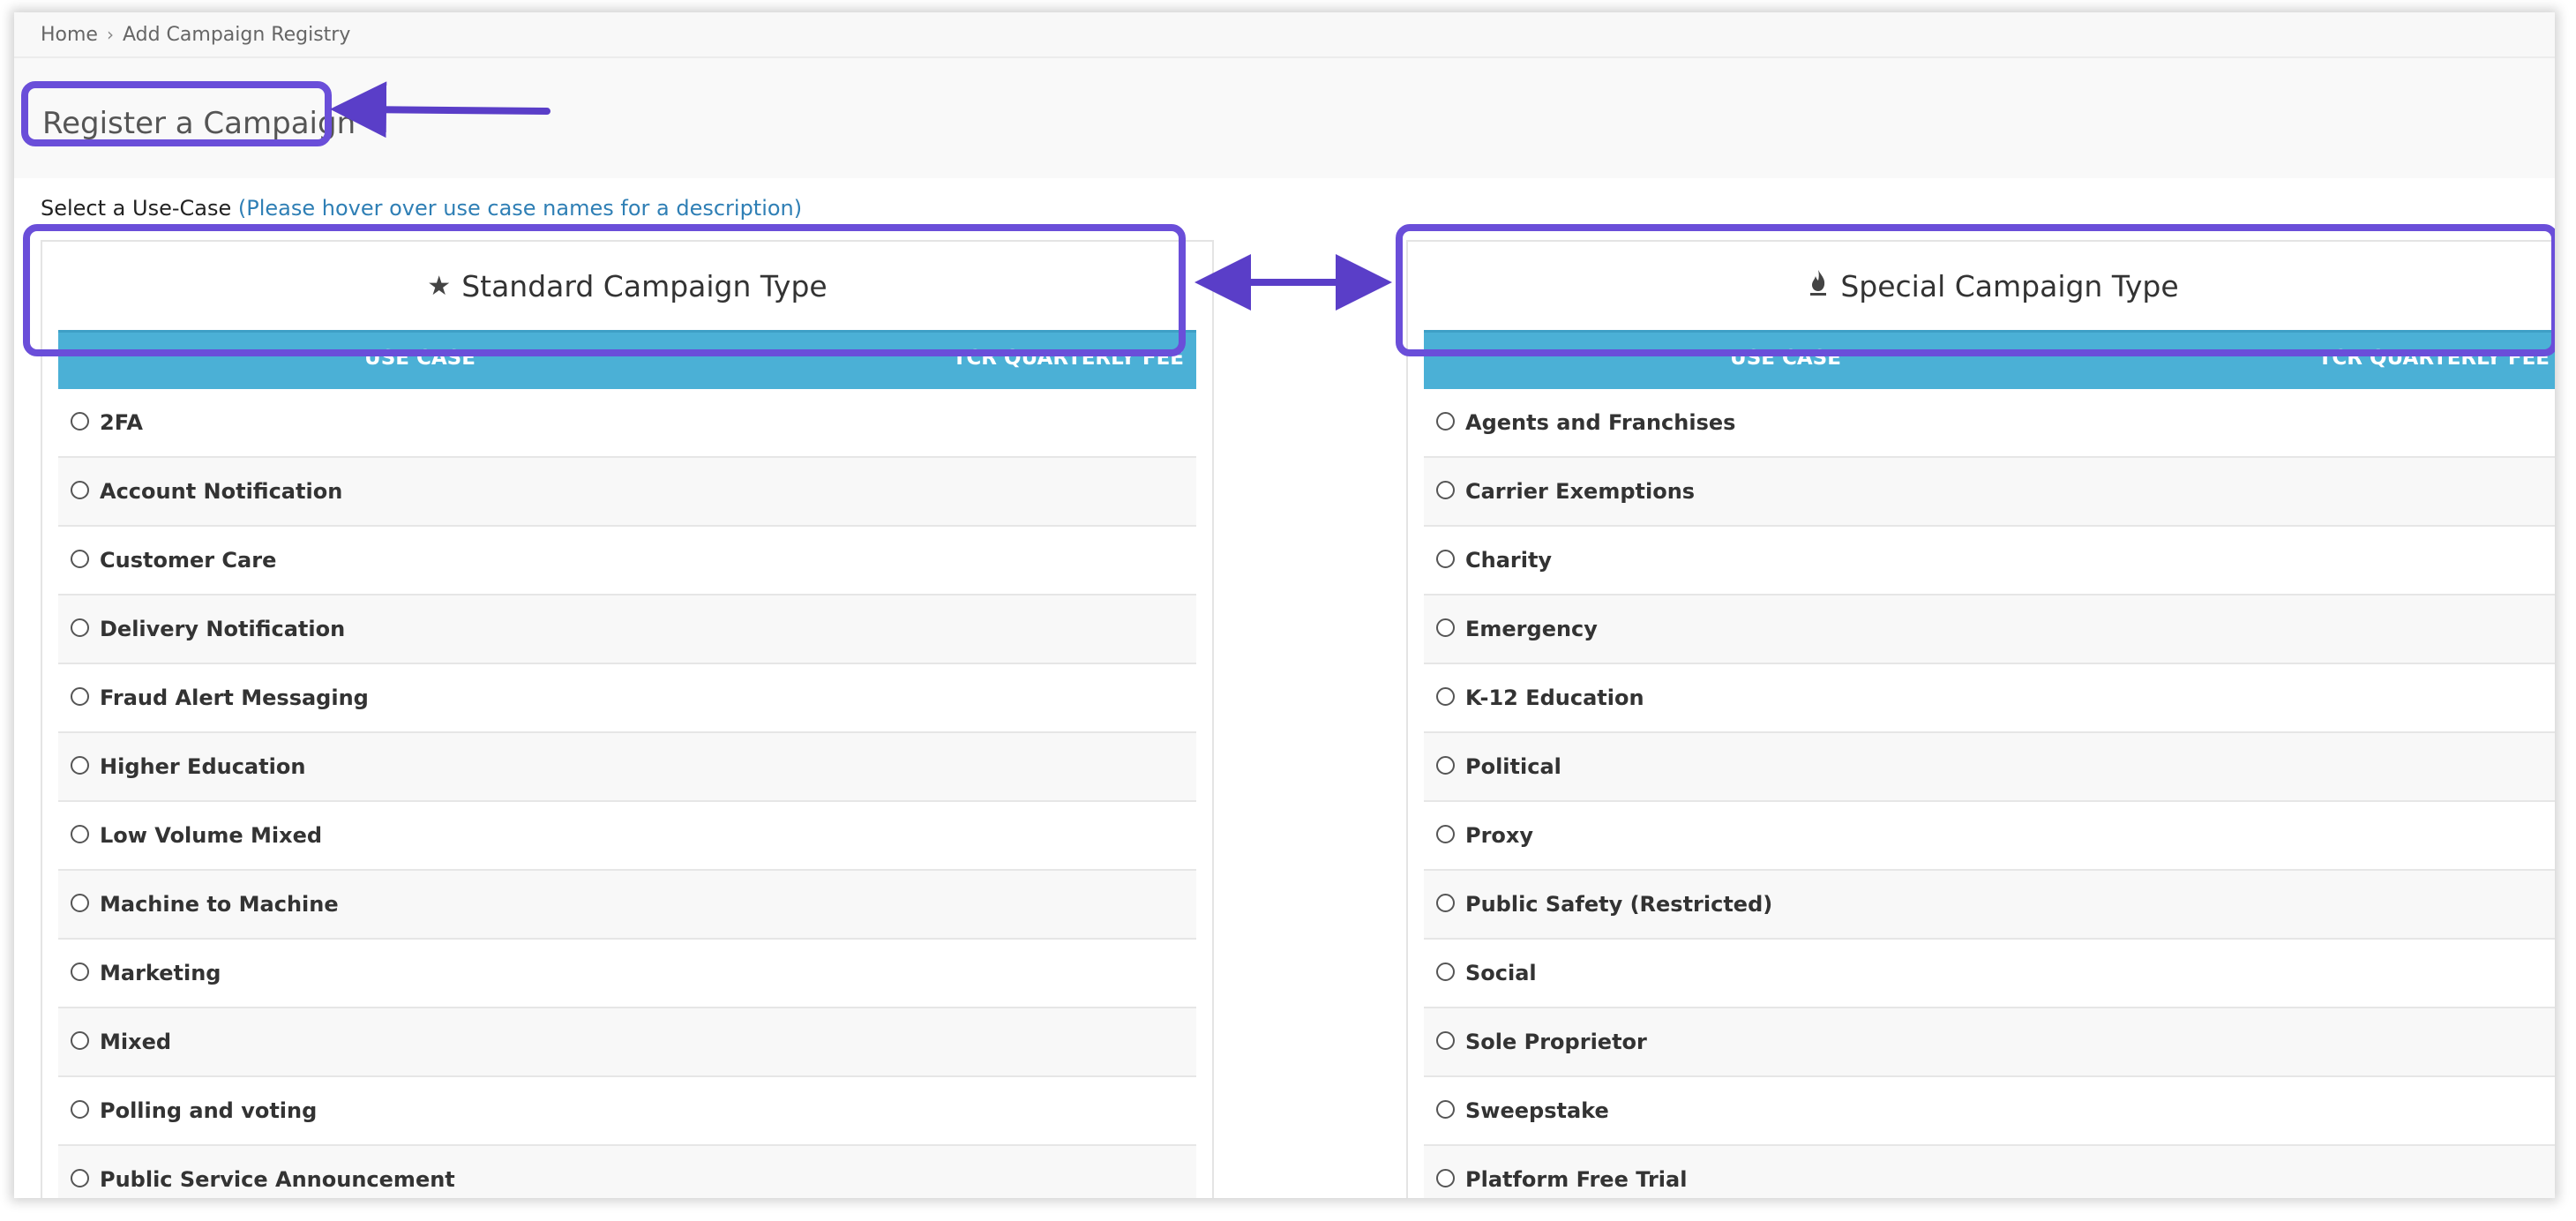 This screenshot has width=2576, height=1221. Describe the element at coordinates (440, 110) in the screenshot. I see `title-pointer-arrow` at that location.